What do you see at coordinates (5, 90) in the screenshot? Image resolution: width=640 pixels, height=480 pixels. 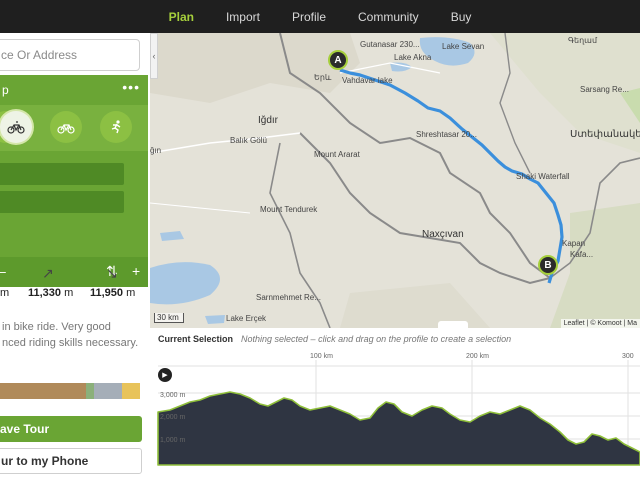 I see `planner-label: p` at bounding box center [5, 90].